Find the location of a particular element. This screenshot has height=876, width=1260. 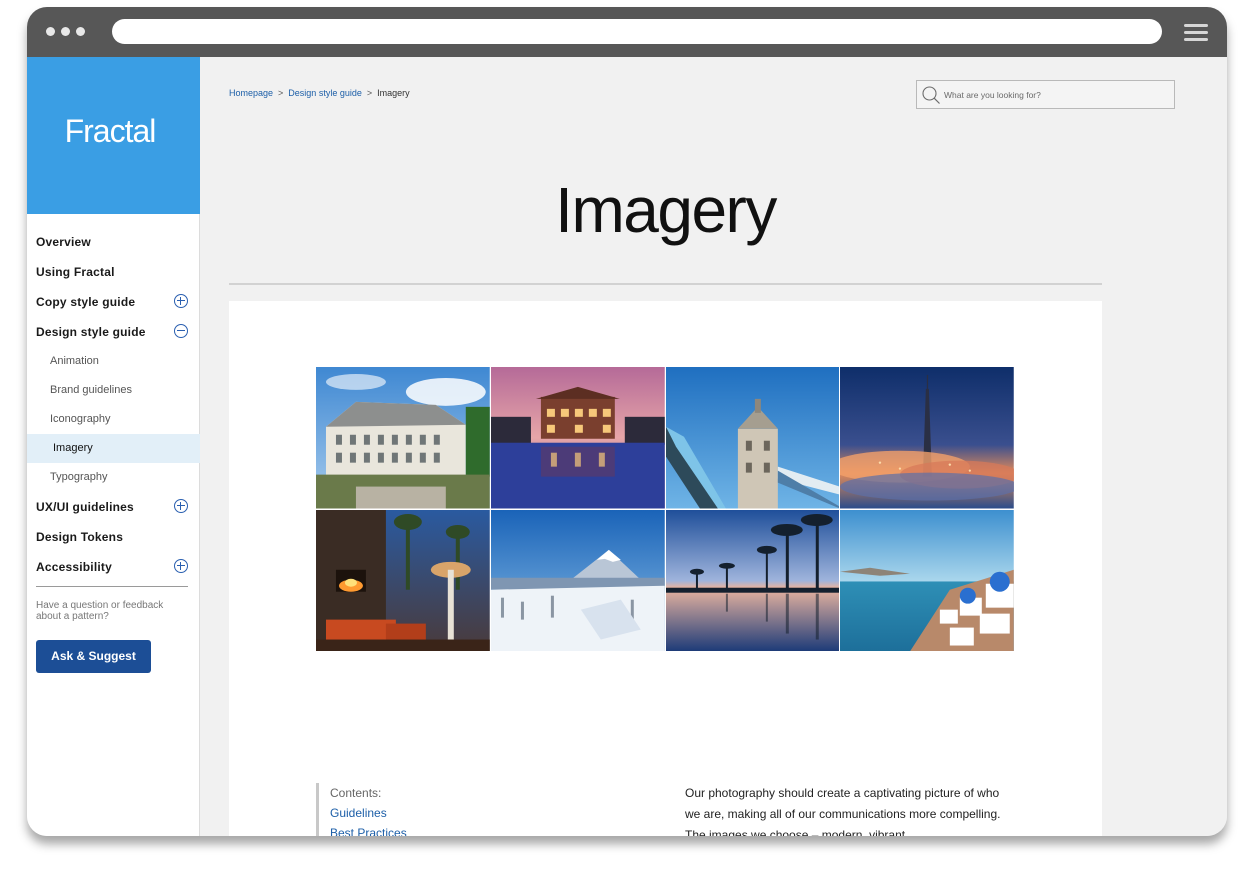

window-controls is located at coordinates (65, 31).